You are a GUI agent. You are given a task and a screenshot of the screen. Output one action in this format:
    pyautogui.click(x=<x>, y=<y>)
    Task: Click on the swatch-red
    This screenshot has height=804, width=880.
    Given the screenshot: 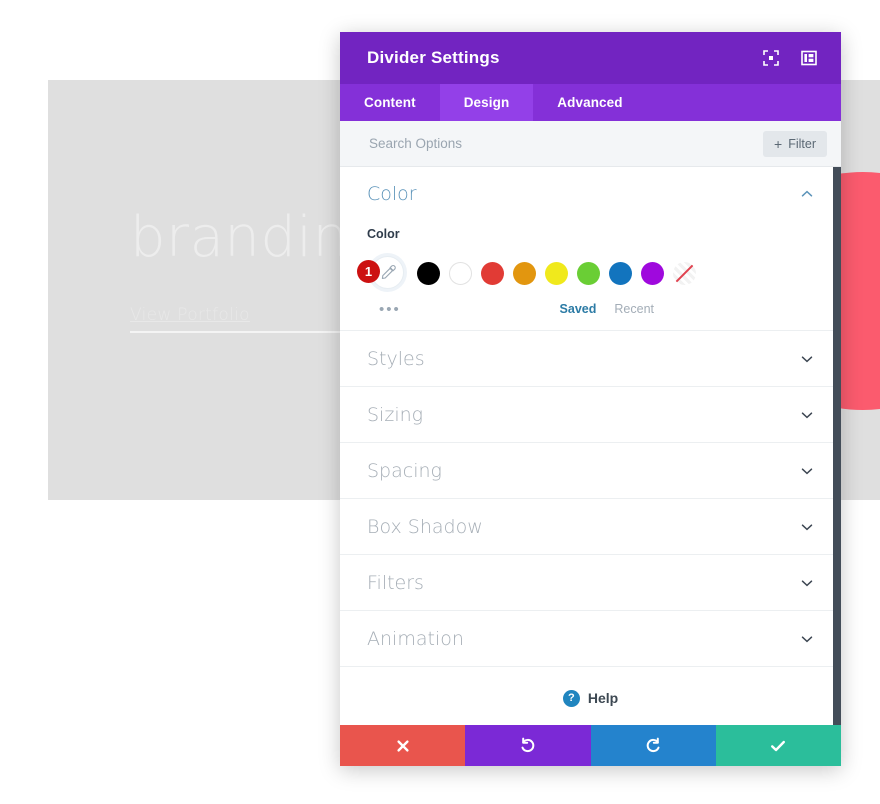 What is the action you would take?
    pyautogui.click(x=492, y=273)
    